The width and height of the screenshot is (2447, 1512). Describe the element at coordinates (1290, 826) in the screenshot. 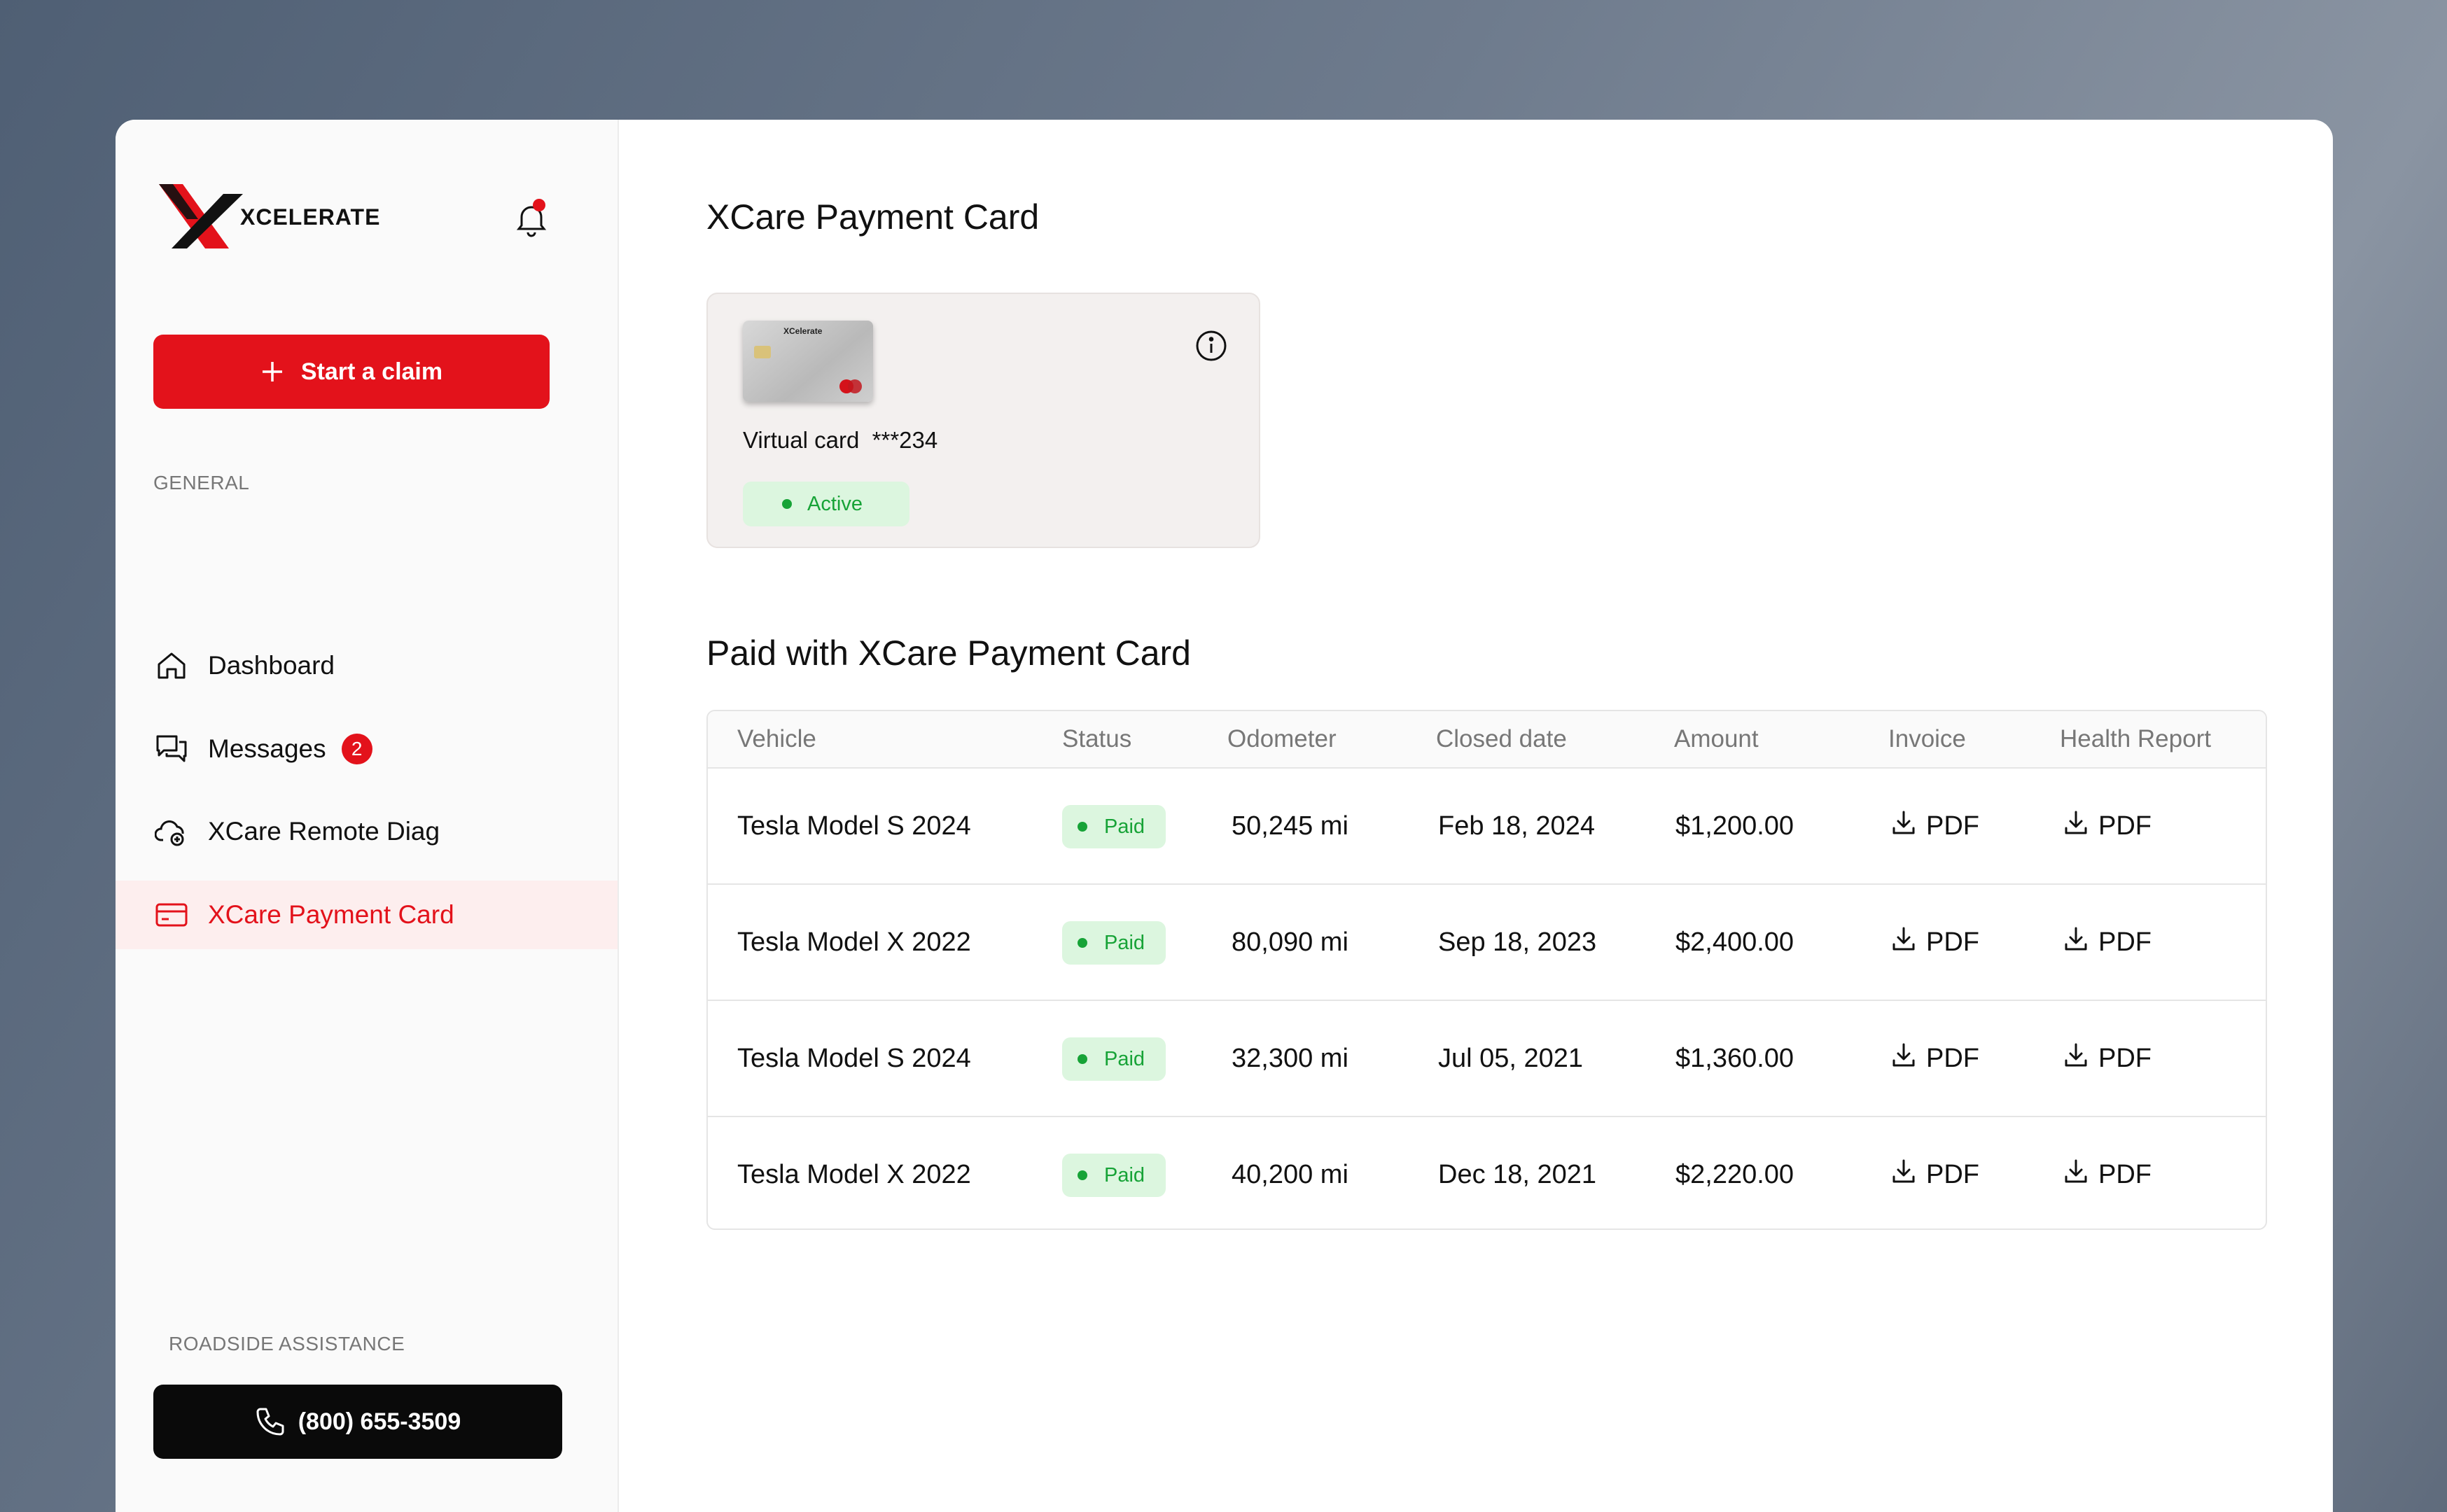

I see `odometer-cell: 50,245 mi` at that location.